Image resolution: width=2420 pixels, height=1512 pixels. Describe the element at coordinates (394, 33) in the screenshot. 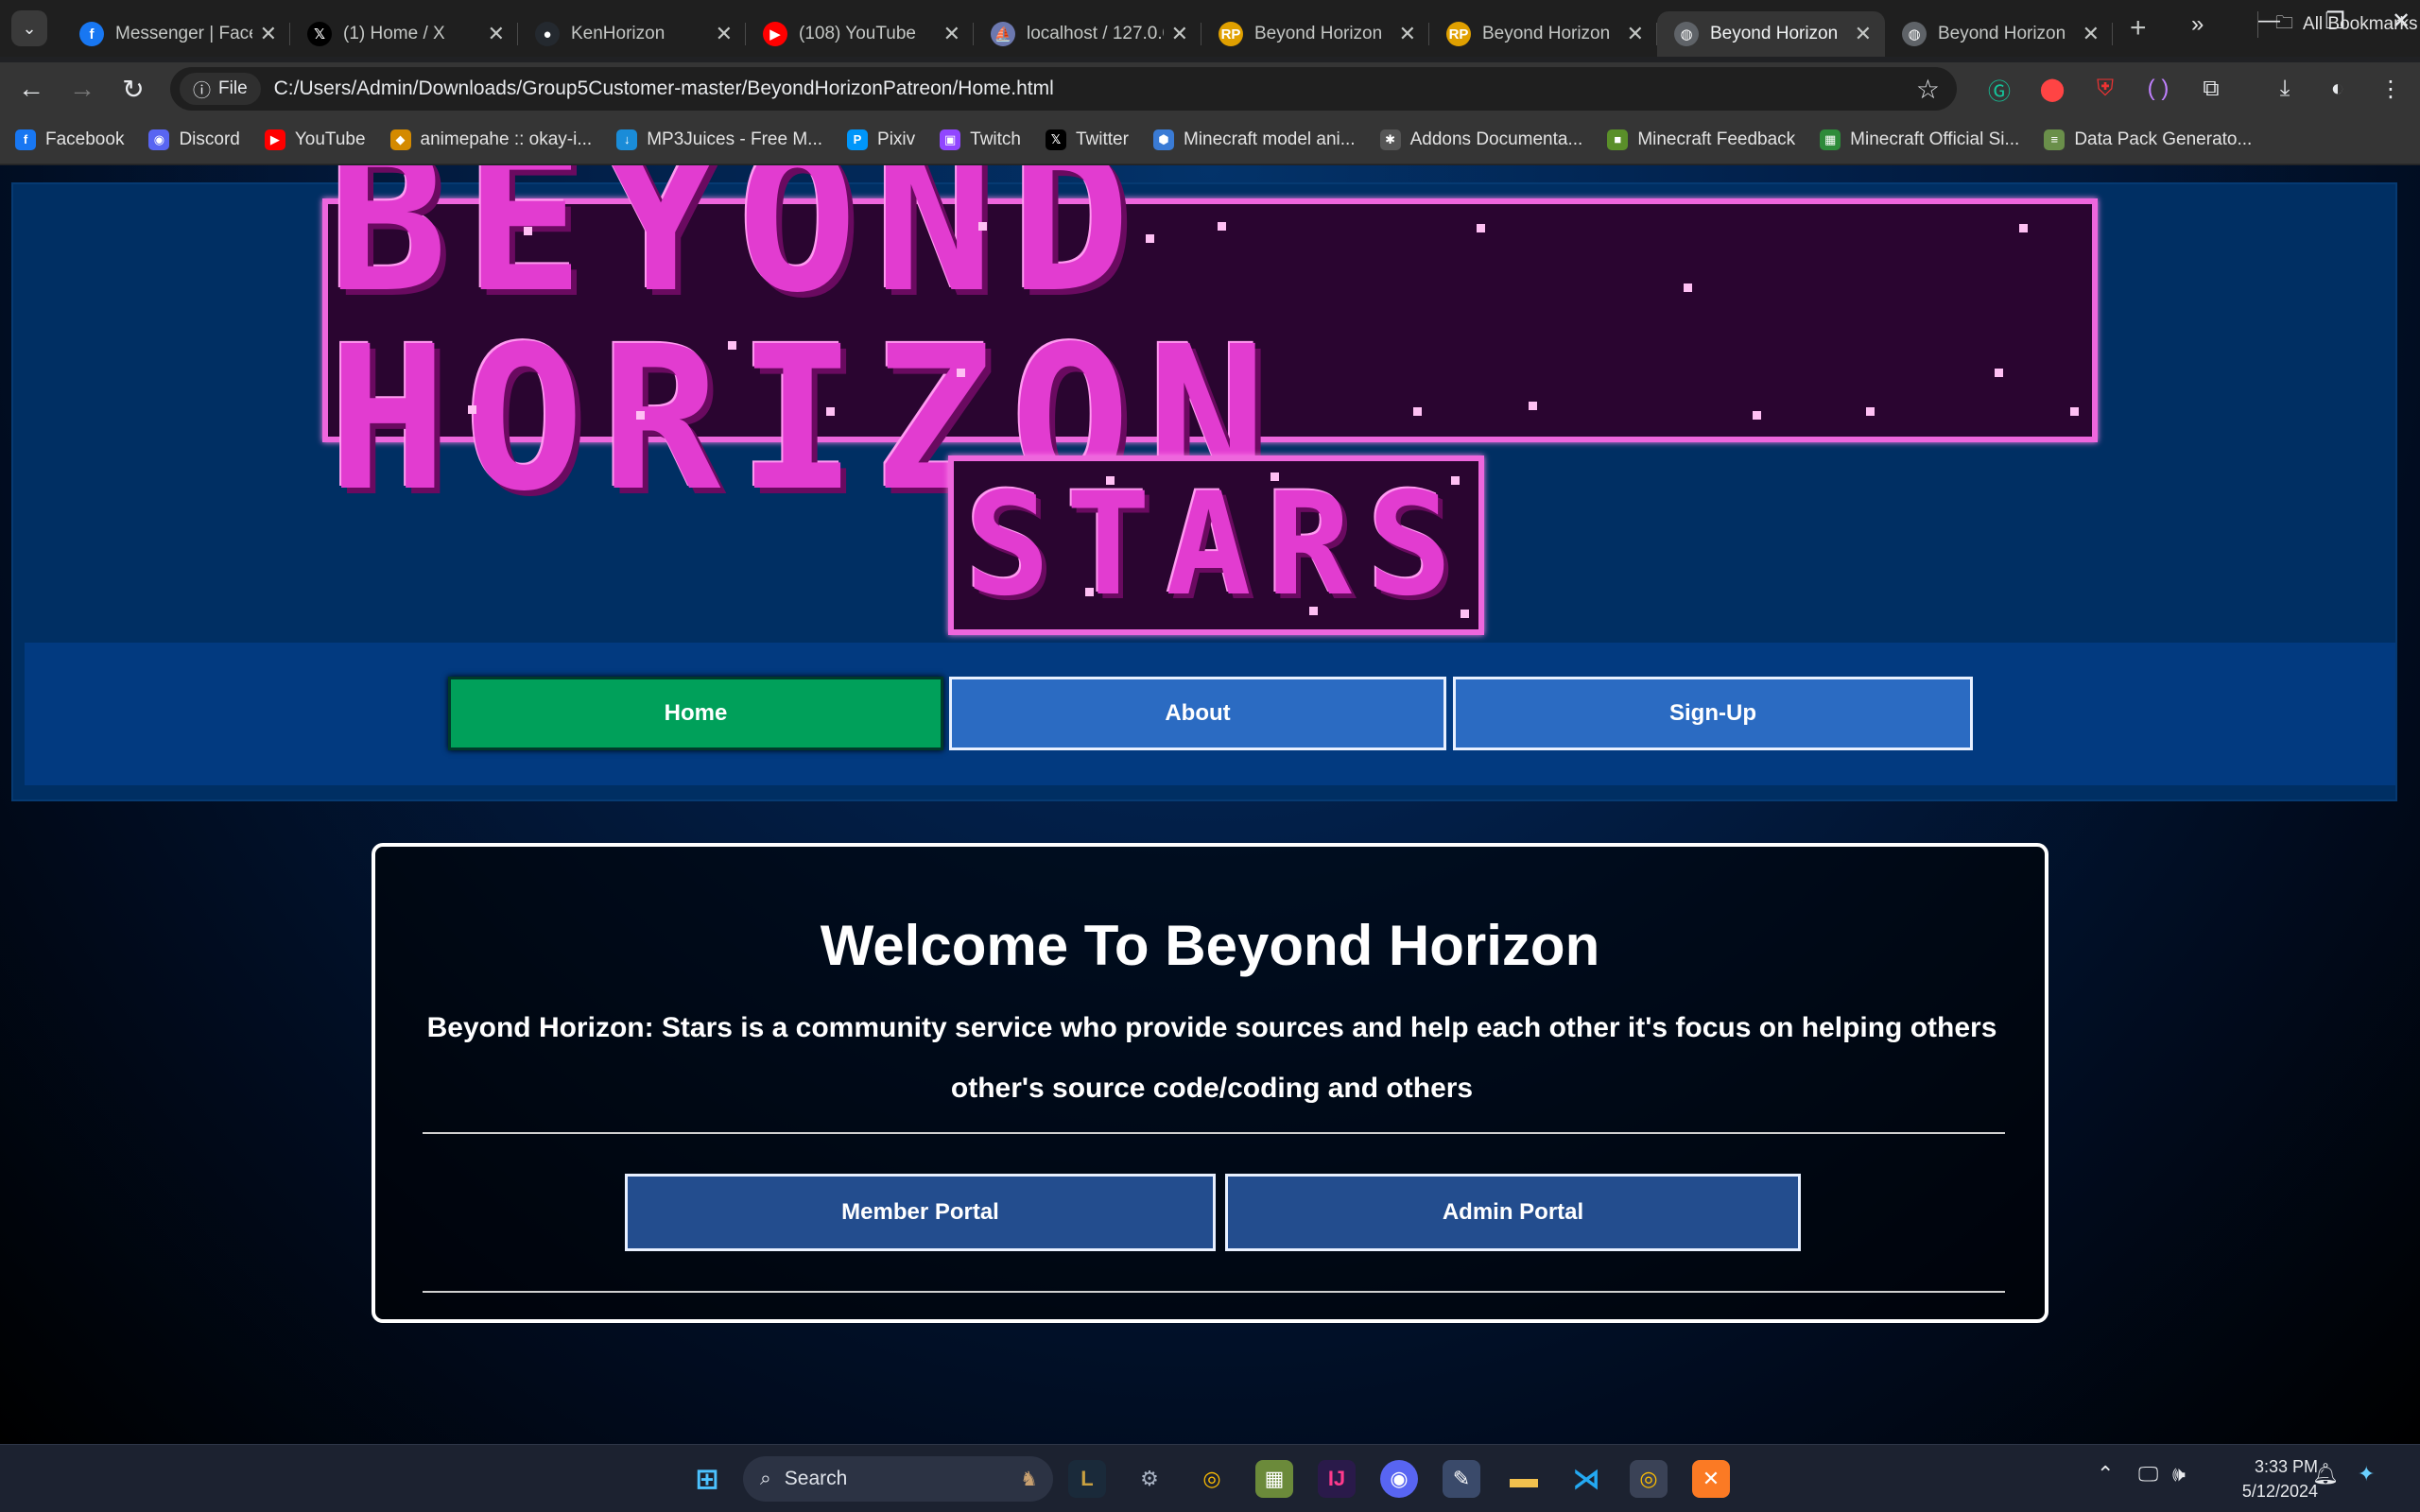

I see `tab-title: (1) Home / X` at that location.